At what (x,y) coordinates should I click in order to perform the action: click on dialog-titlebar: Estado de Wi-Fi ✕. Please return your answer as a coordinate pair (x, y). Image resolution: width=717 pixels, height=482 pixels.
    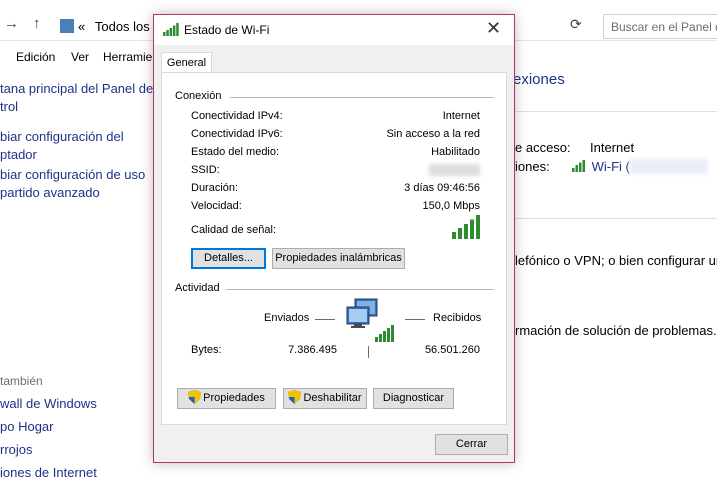
    Looking at the image, I should click on (334, 30).